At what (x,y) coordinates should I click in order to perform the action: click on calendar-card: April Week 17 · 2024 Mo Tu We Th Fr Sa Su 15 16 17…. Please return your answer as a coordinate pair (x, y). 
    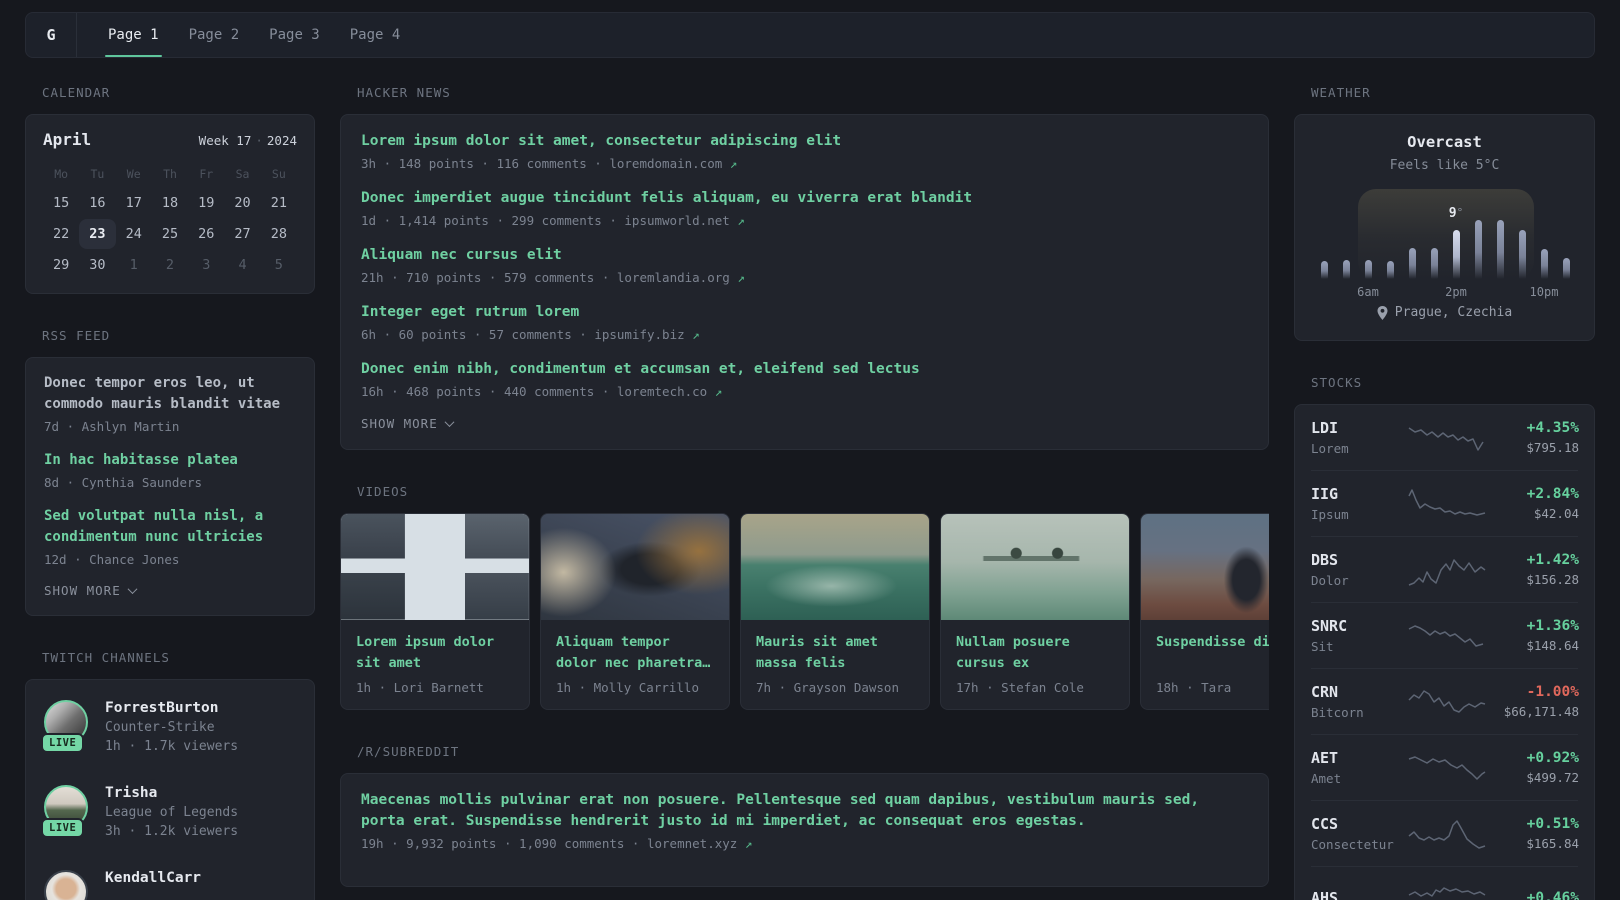
    Looking at the image, I should click on (170, 204).